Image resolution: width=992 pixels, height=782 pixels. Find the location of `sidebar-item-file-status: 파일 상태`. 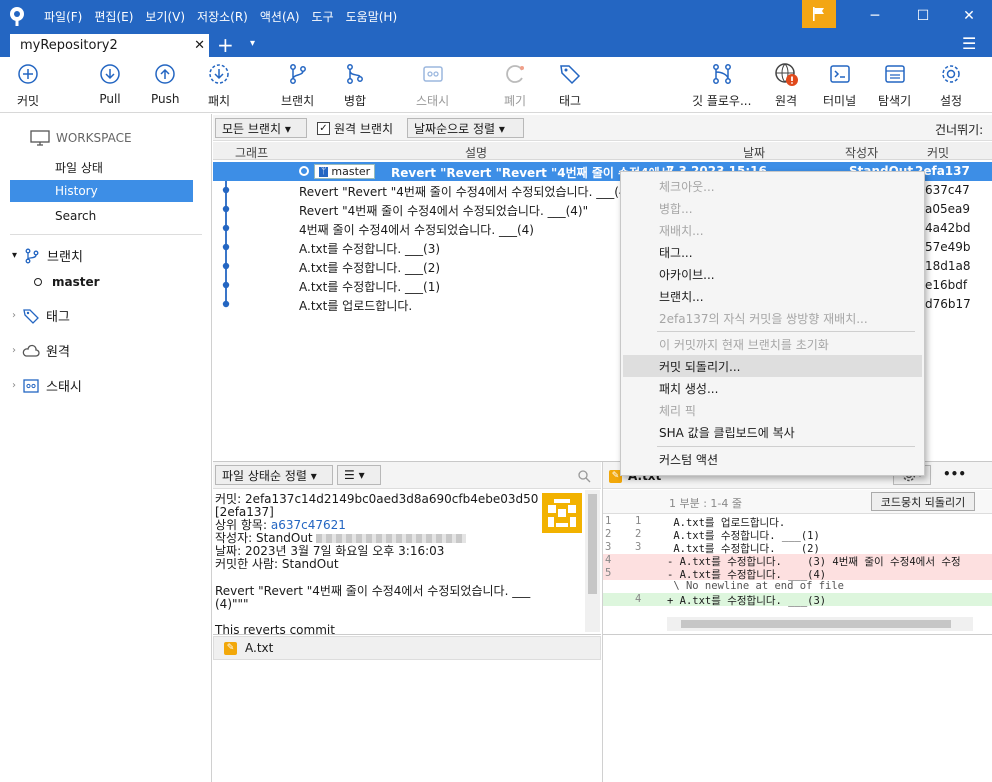

sidebar-item-file-status: 파일 상태 is located at coordinates (79, 167).